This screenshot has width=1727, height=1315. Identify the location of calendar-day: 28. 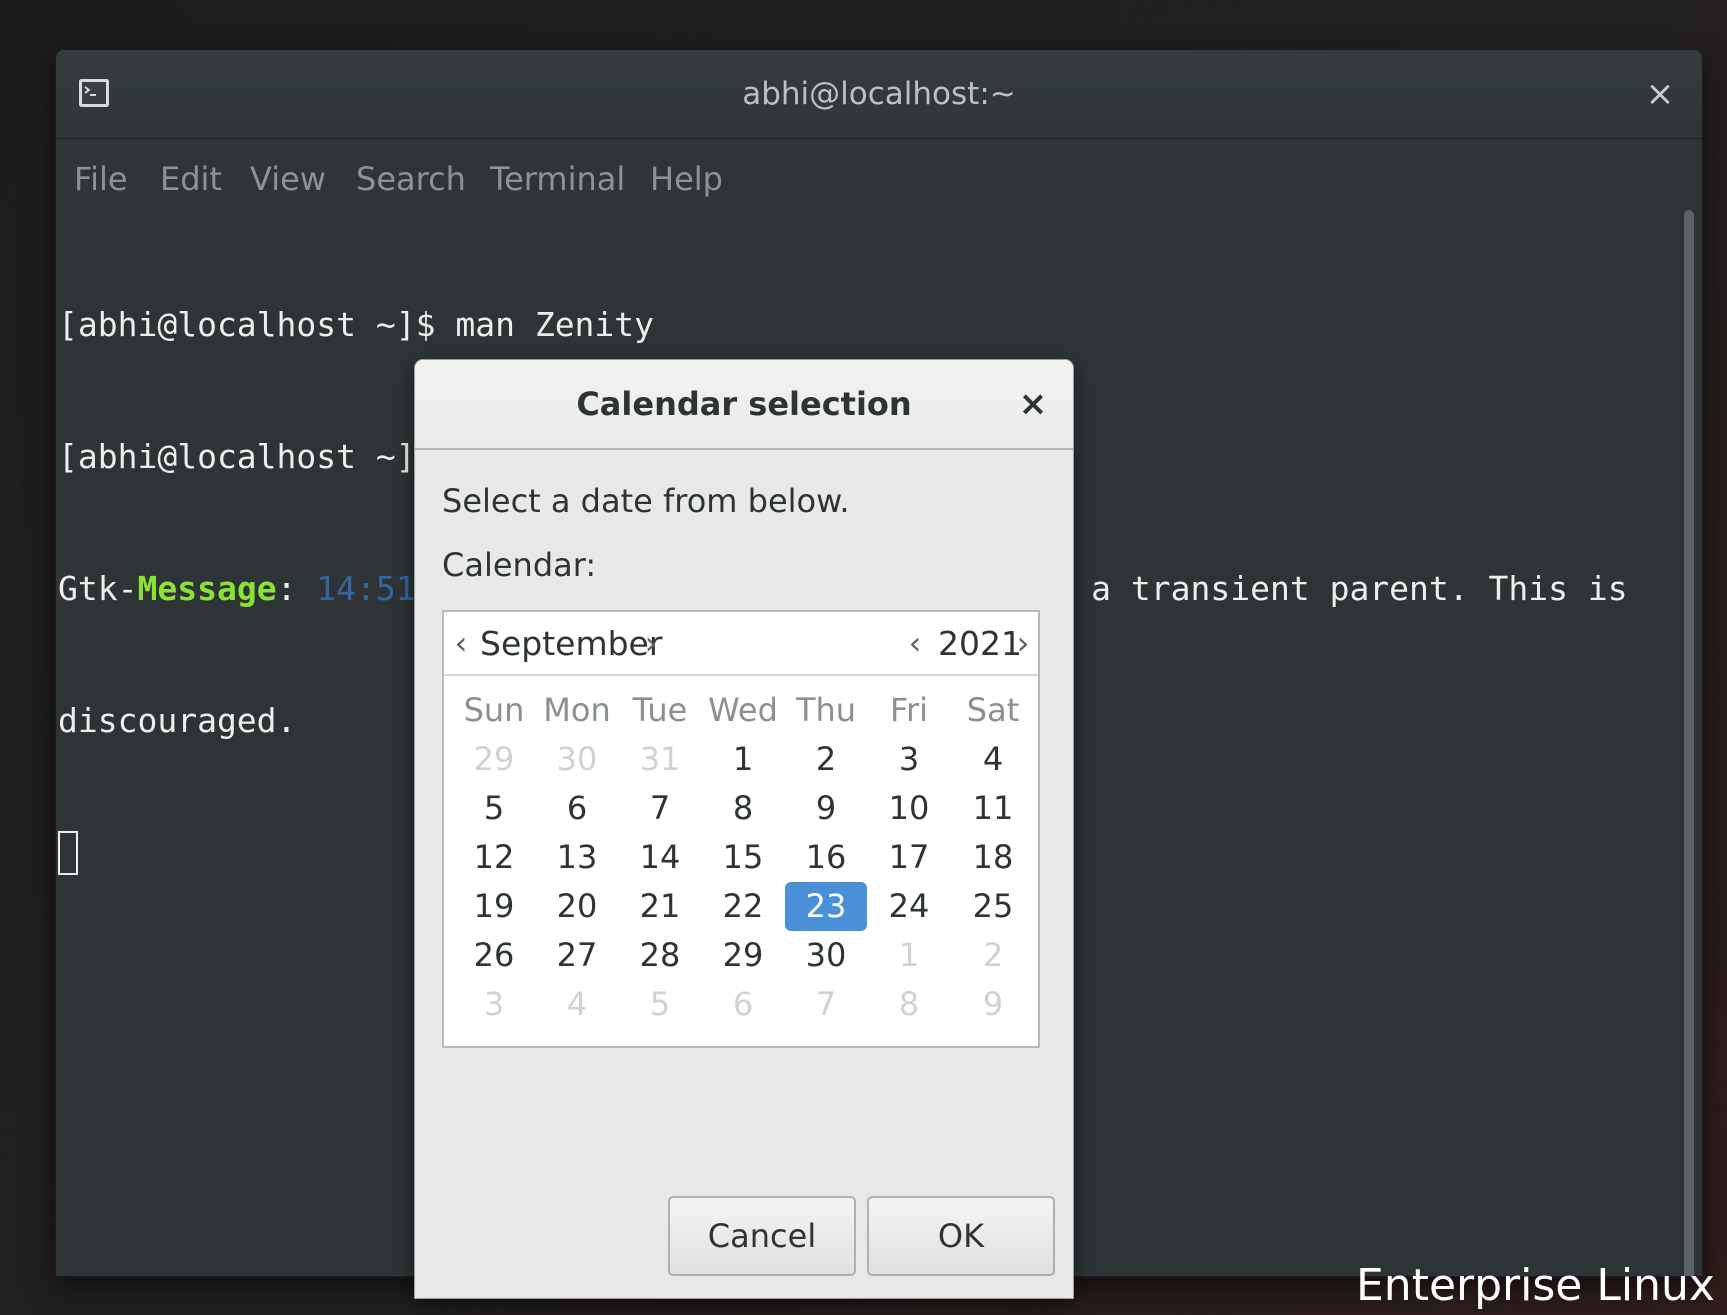
(660, 955).